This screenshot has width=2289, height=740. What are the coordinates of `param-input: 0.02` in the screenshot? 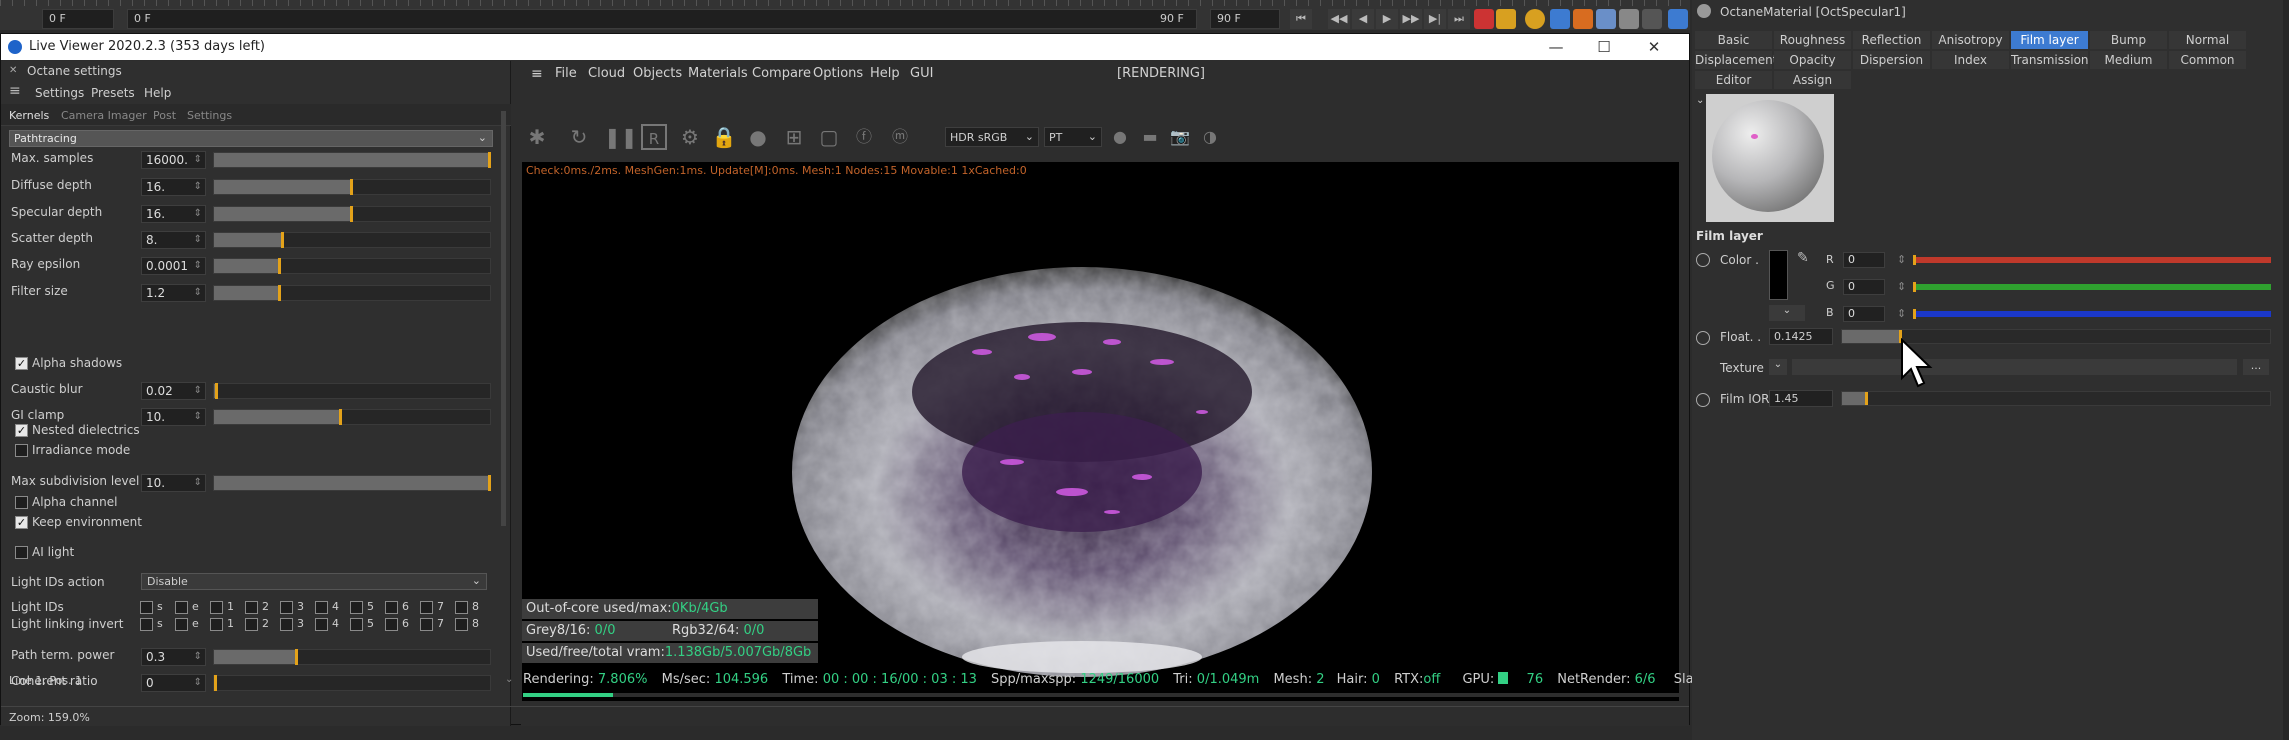 It's located at (173, 391).